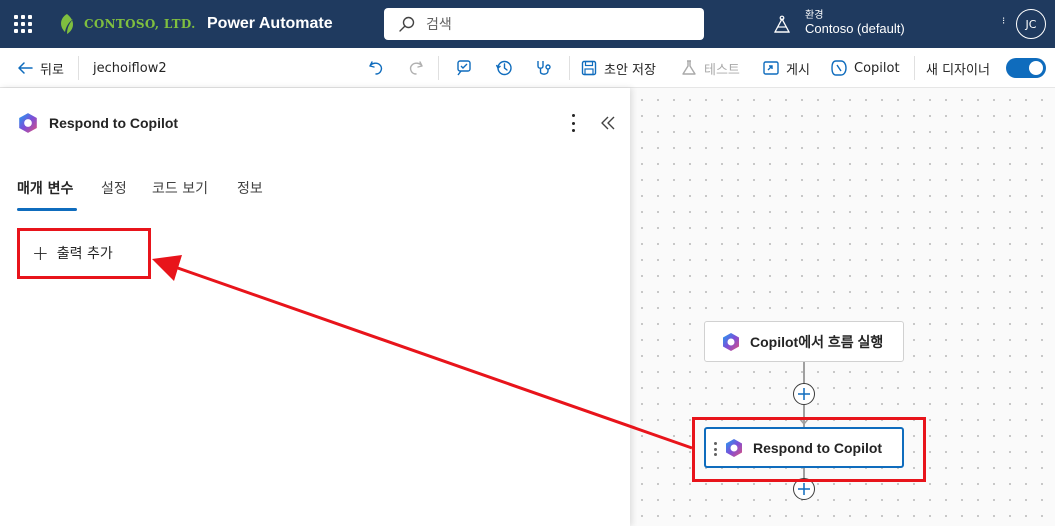  I want to click on redo-icon, so click(416, 68).